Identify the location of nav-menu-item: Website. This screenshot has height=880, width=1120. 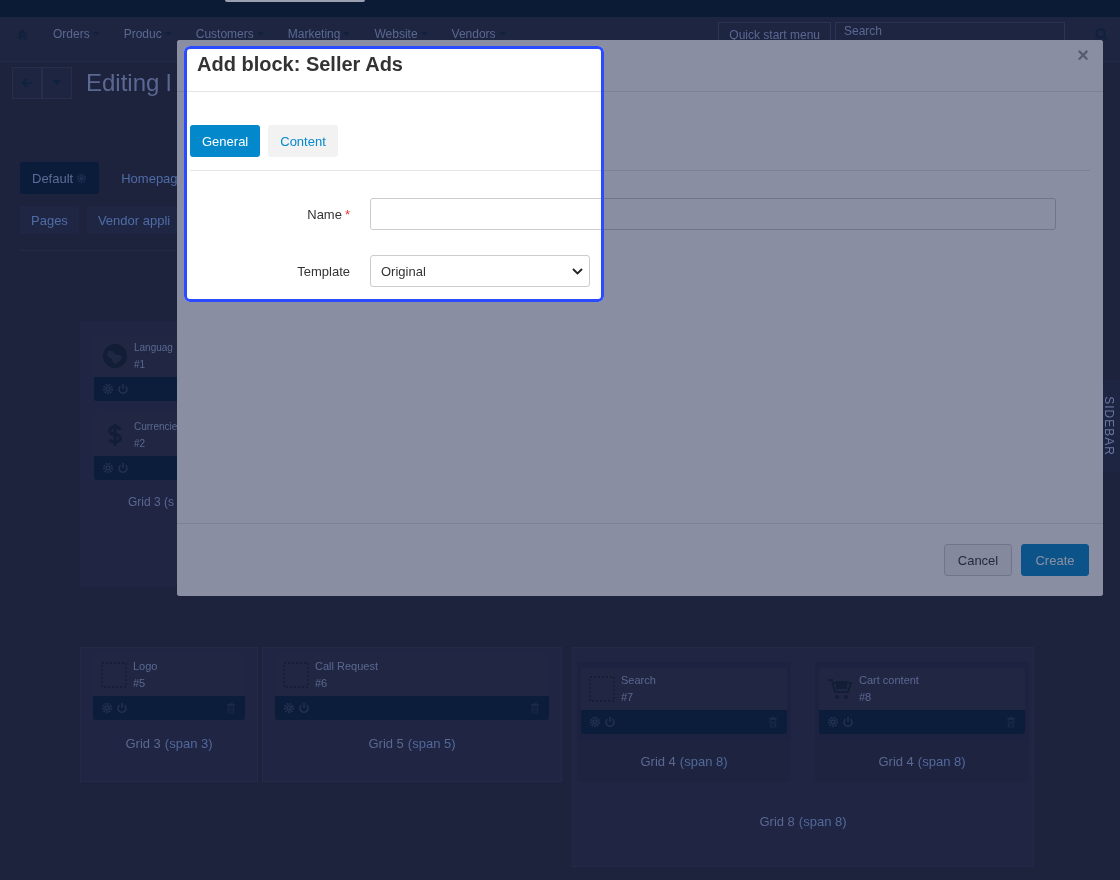
(401, 34).